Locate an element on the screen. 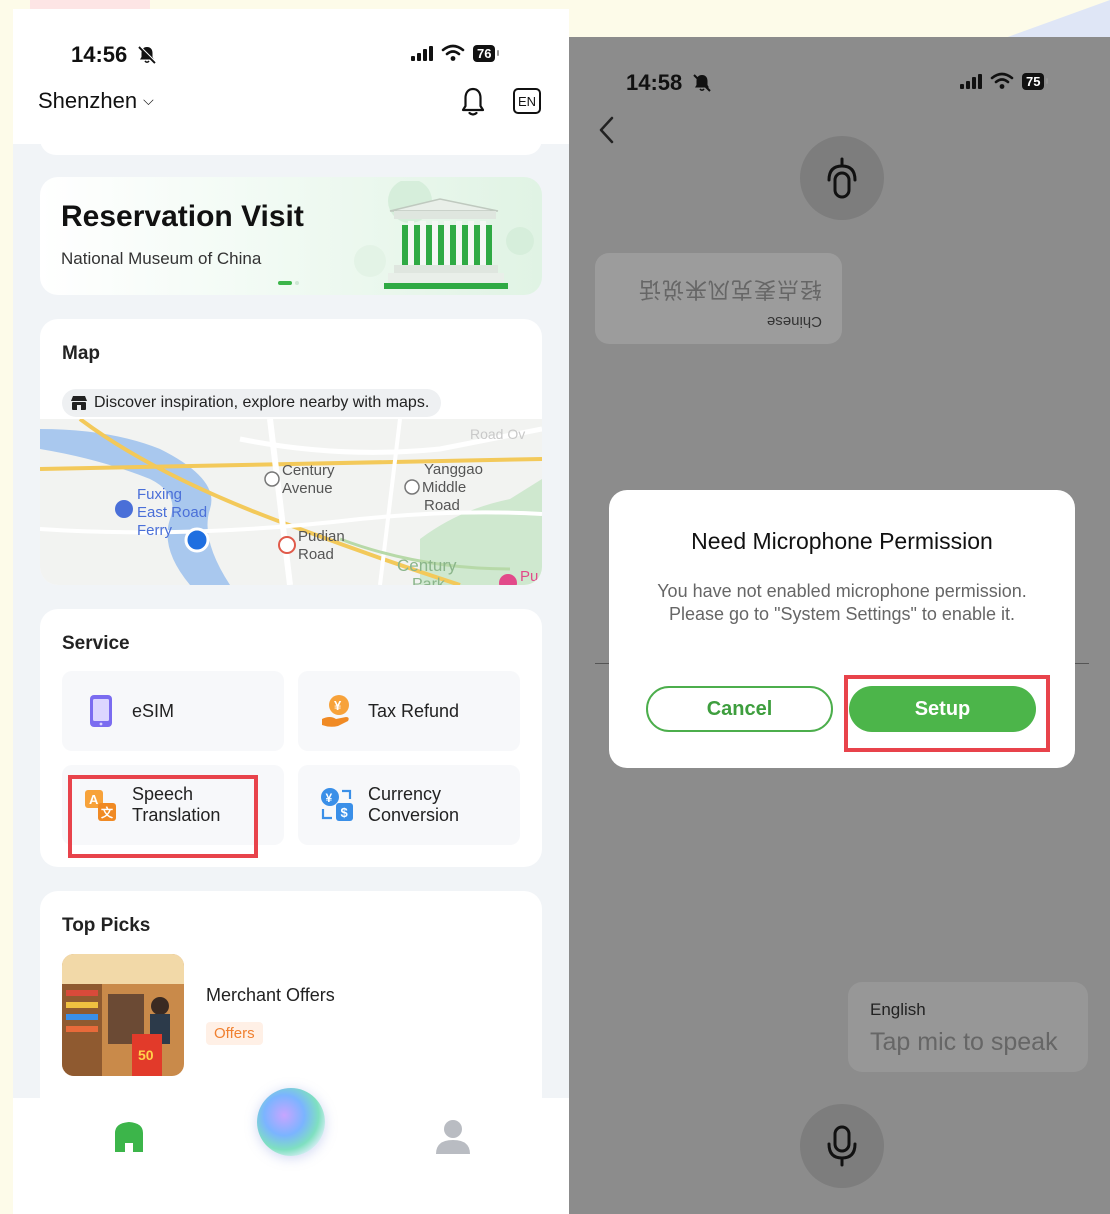 This screenshot has width=1110, height=1214. map-label: Avenue is located at coordinates (307, 488).